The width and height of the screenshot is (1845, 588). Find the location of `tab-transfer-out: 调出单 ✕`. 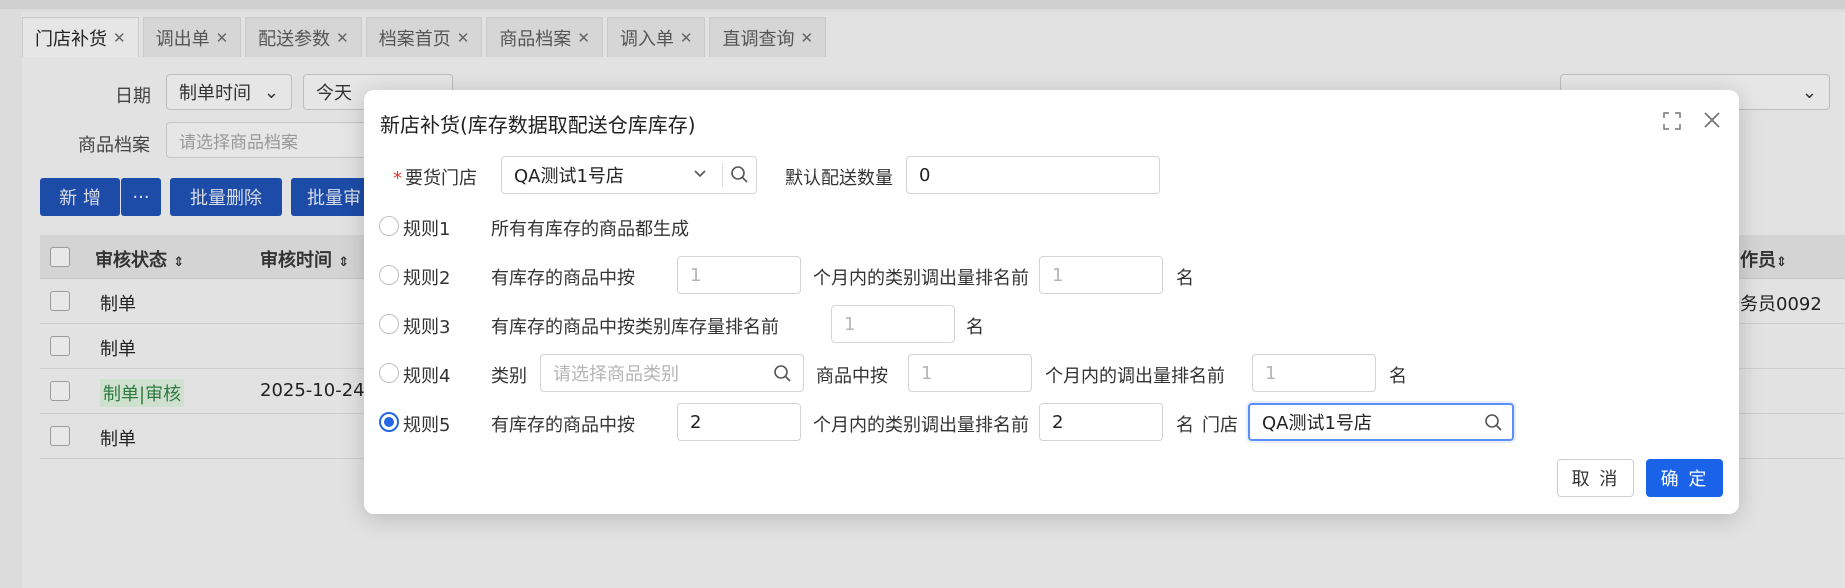

tab-transfer-out: 调出单 ✕ is located at coordinates (192, 37).